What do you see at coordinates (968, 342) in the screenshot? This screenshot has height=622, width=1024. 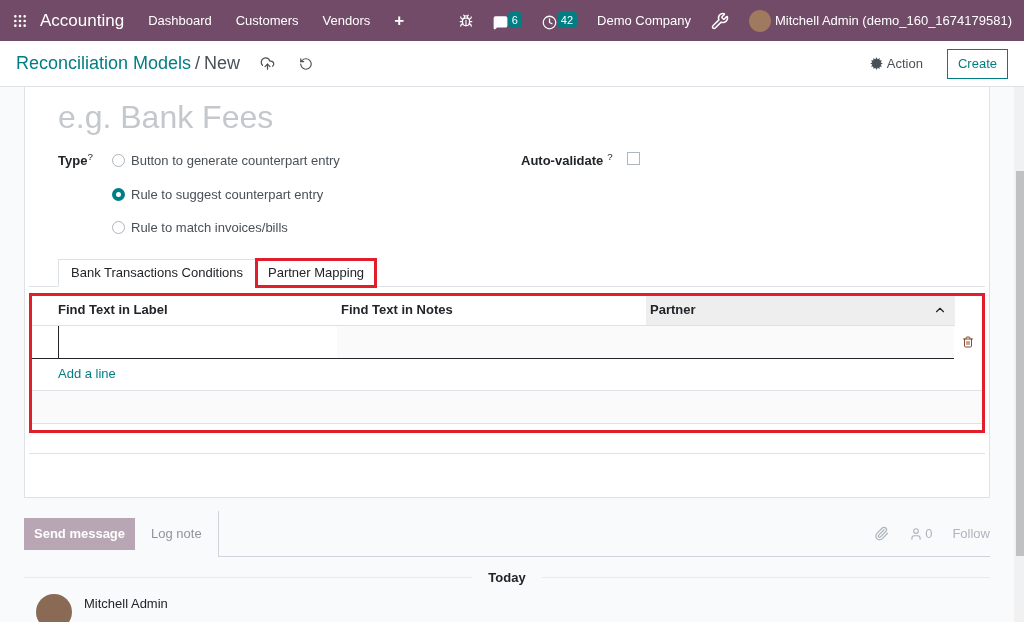 I see `delete-icon` at bounding box center [968, 342].